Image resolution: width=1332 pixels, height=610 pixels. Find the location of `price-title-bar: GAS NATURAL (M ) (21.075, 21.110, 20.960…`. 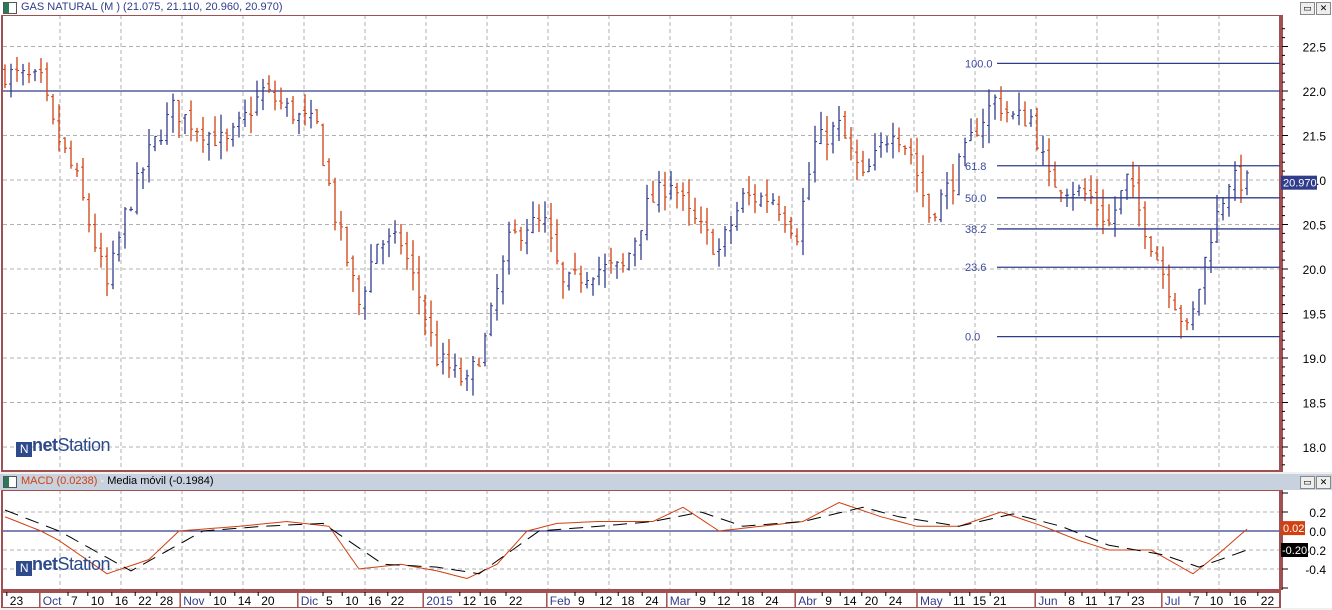

price-title-bar: GAS NATURAL (M ) (21.075, 21.110, 20.960… is located at coordinates (666, 7).